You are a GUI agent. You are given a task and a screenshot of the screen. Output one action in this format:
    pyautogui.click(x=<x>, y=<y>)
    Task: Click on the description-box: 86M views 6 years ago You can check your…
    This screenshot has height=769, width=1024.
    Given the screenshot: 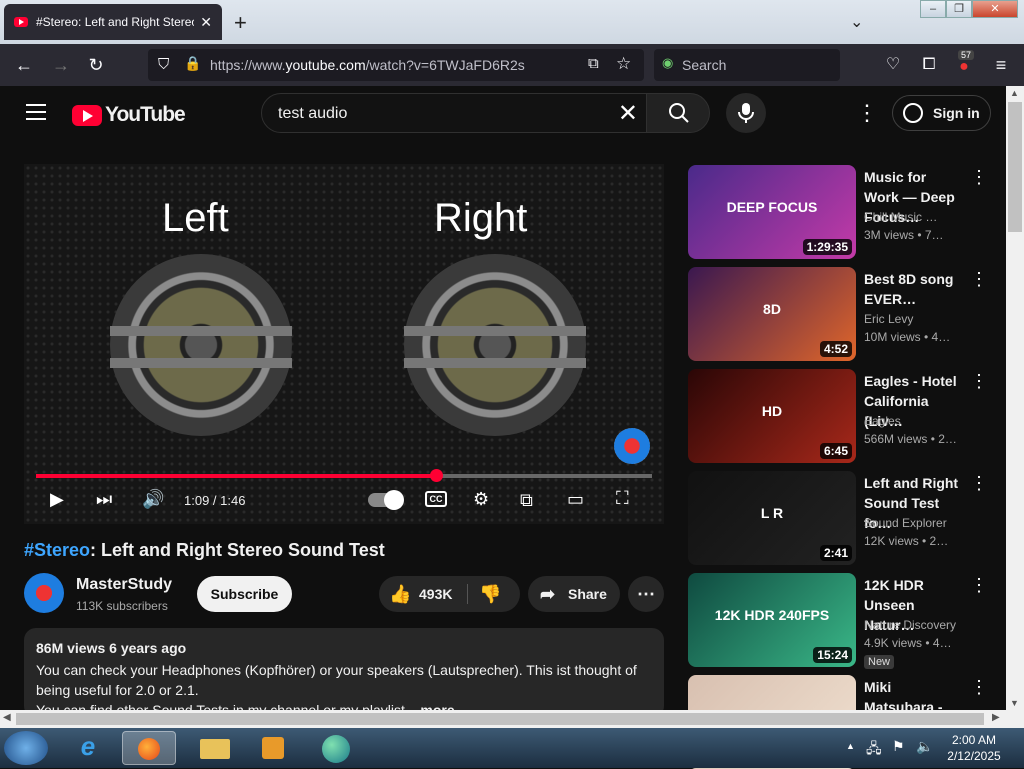 What is the action you would take?
    pyautogui.click(x=344, y=673)
    